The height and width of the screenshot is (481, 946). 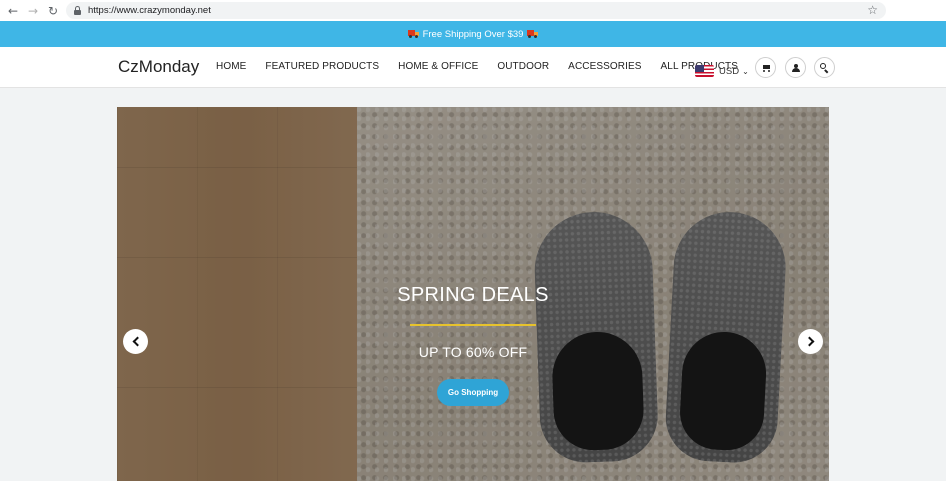 I want to click on slider-prev-button, so click(x=135, y=341).